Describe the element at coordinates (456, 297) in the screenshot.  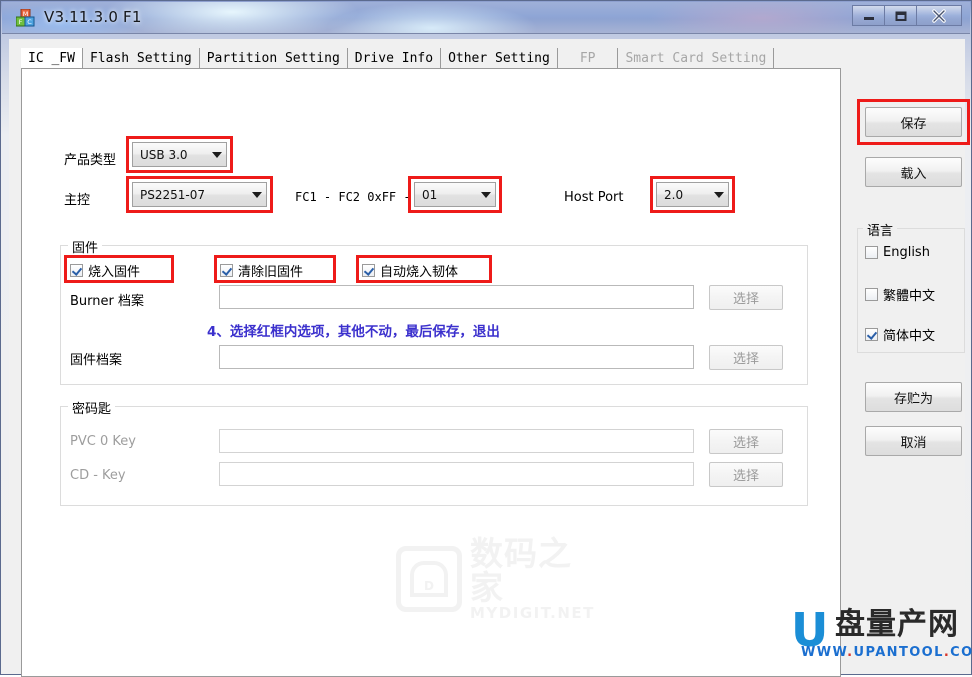
I see `burner-file-input` at that location.